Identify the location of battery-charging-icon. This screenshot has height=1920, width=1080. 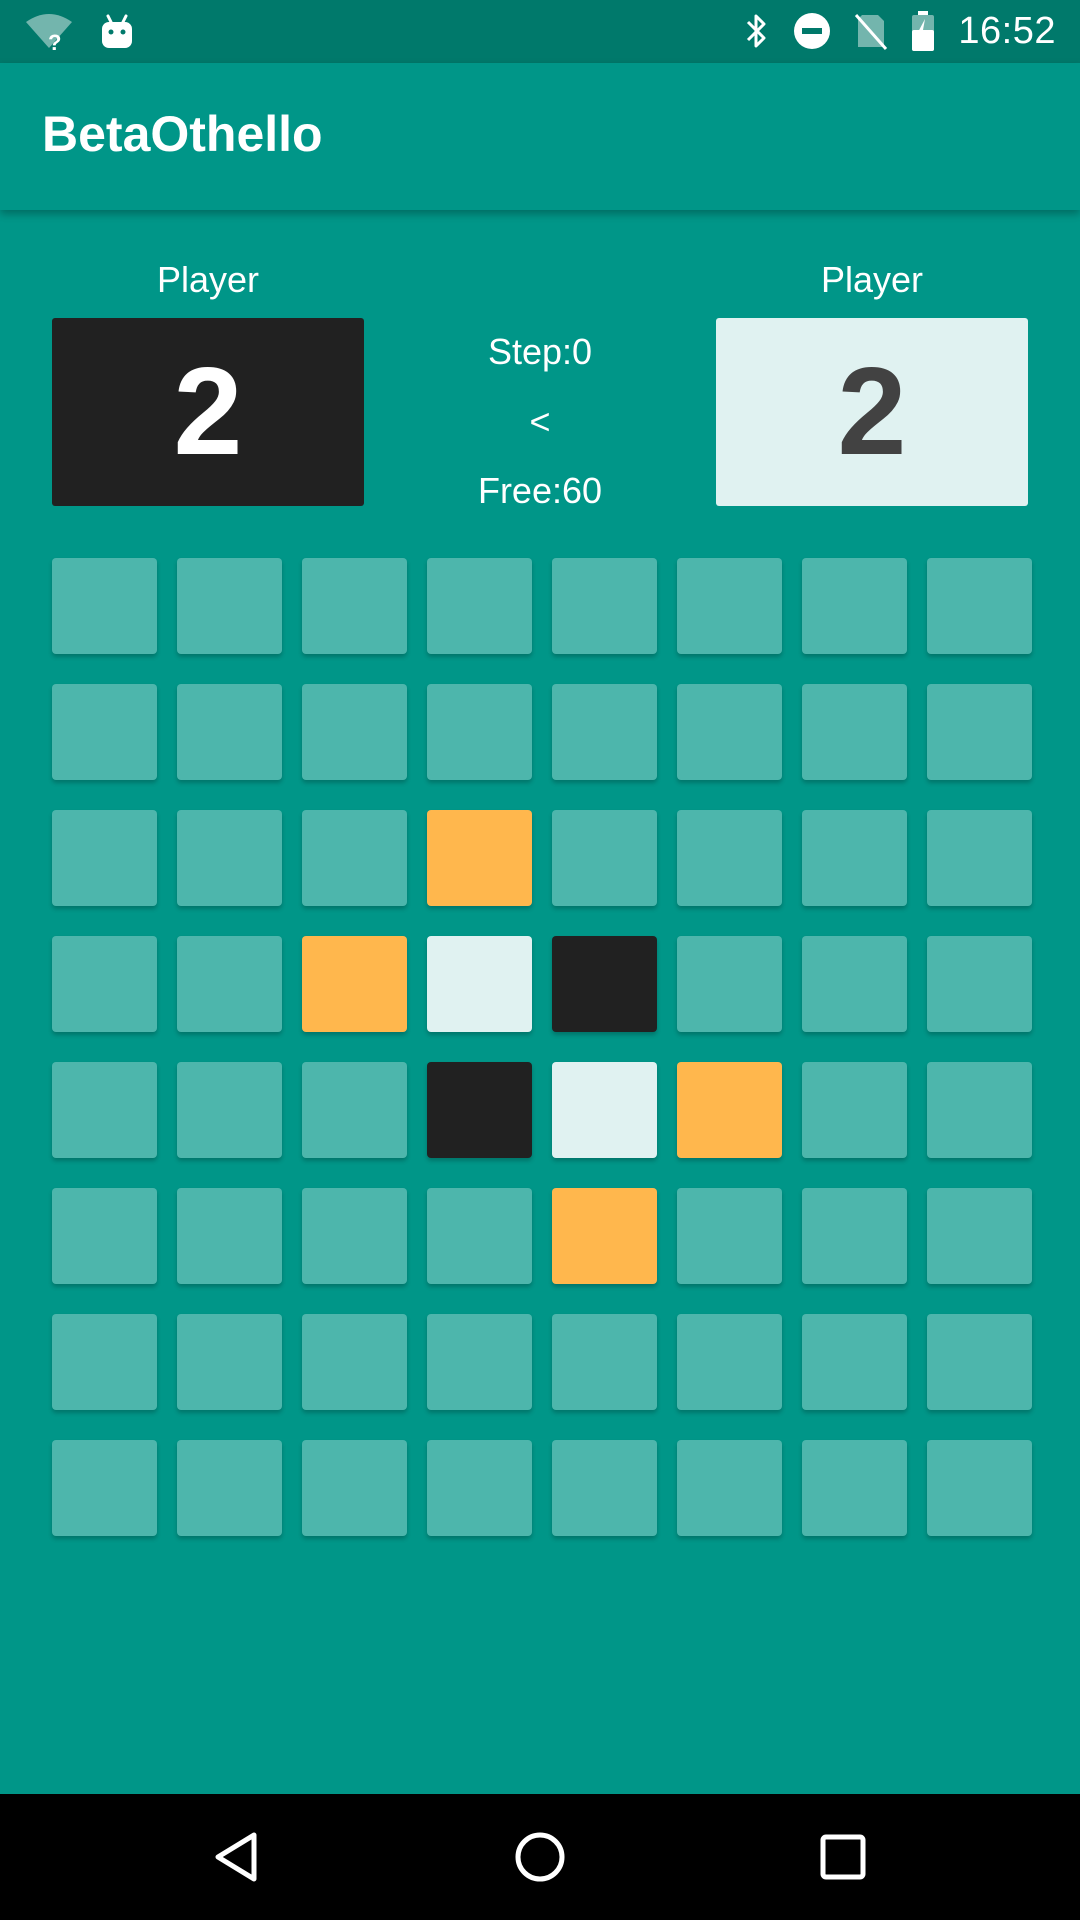
(923, 31).